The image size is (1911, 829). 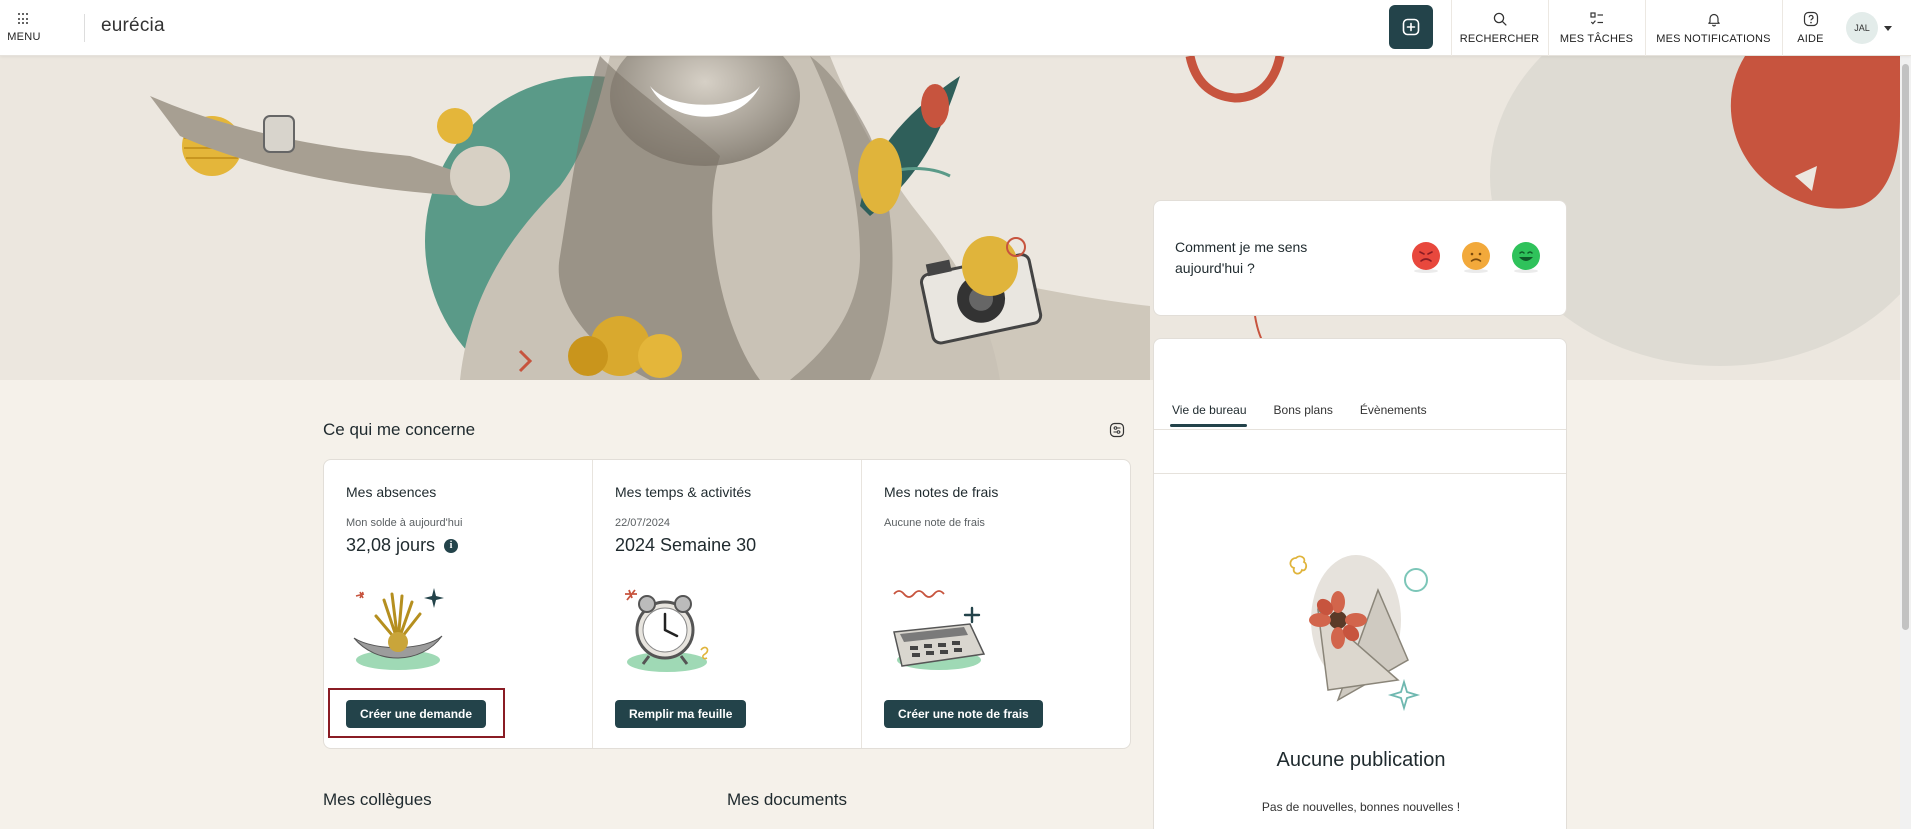 What do you see at coordinates (1392, 413) in the screenshot?
I see `tab-evenements: Évènements` at bounding box center [1392, 413].